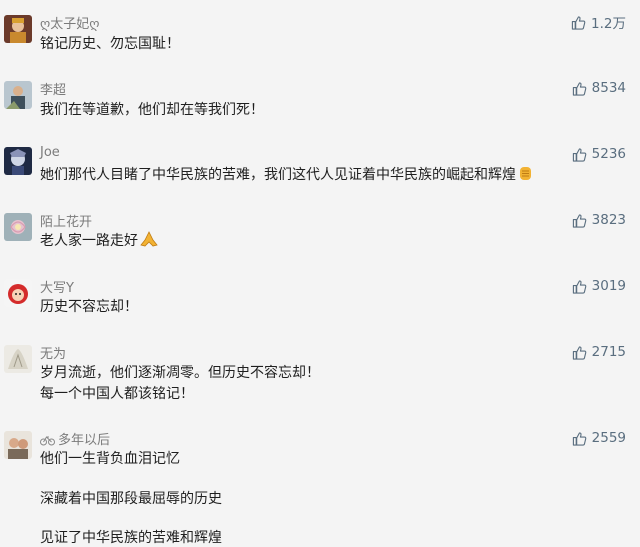 The width and height of the screenshot is (640, 547). I want to click on like-button: 5236, so click(599, 154).